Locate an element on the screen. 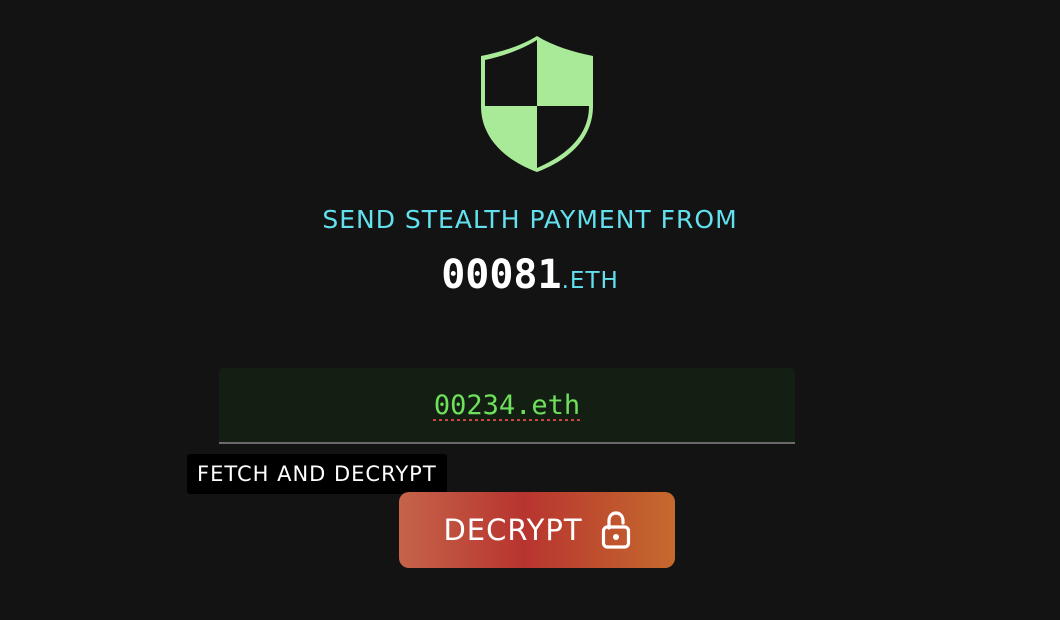 The width and height of the screenshot is (1060, 620). unlock-icon is located at coordinates (615, 530).